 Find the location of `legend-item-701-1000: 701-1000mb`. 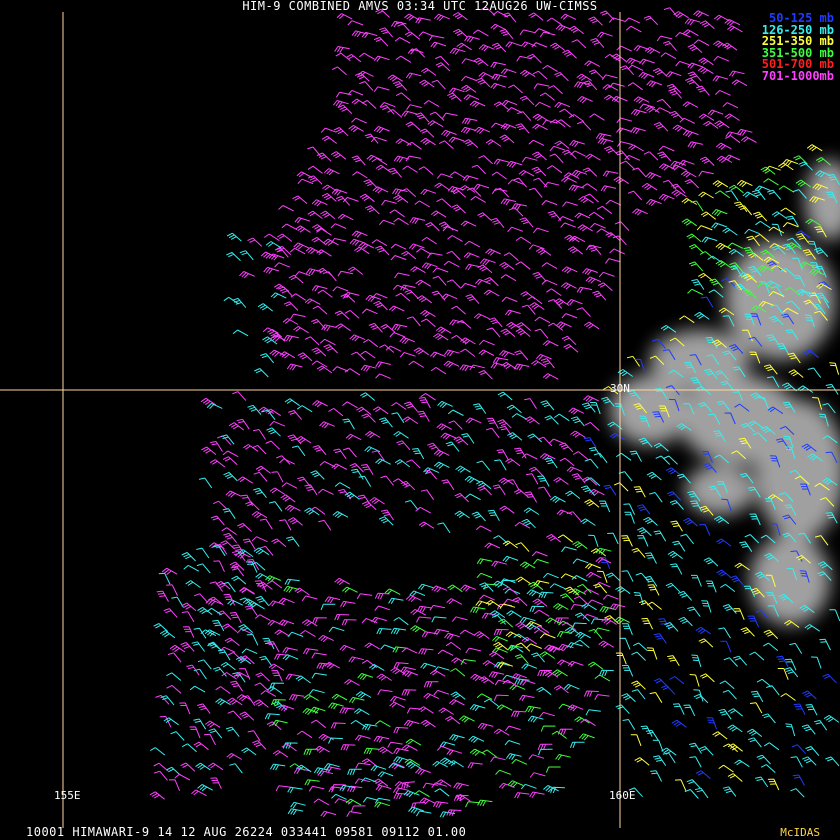

legend-item-701-1000: 701-1000mb is located at coordinates (797, 75).